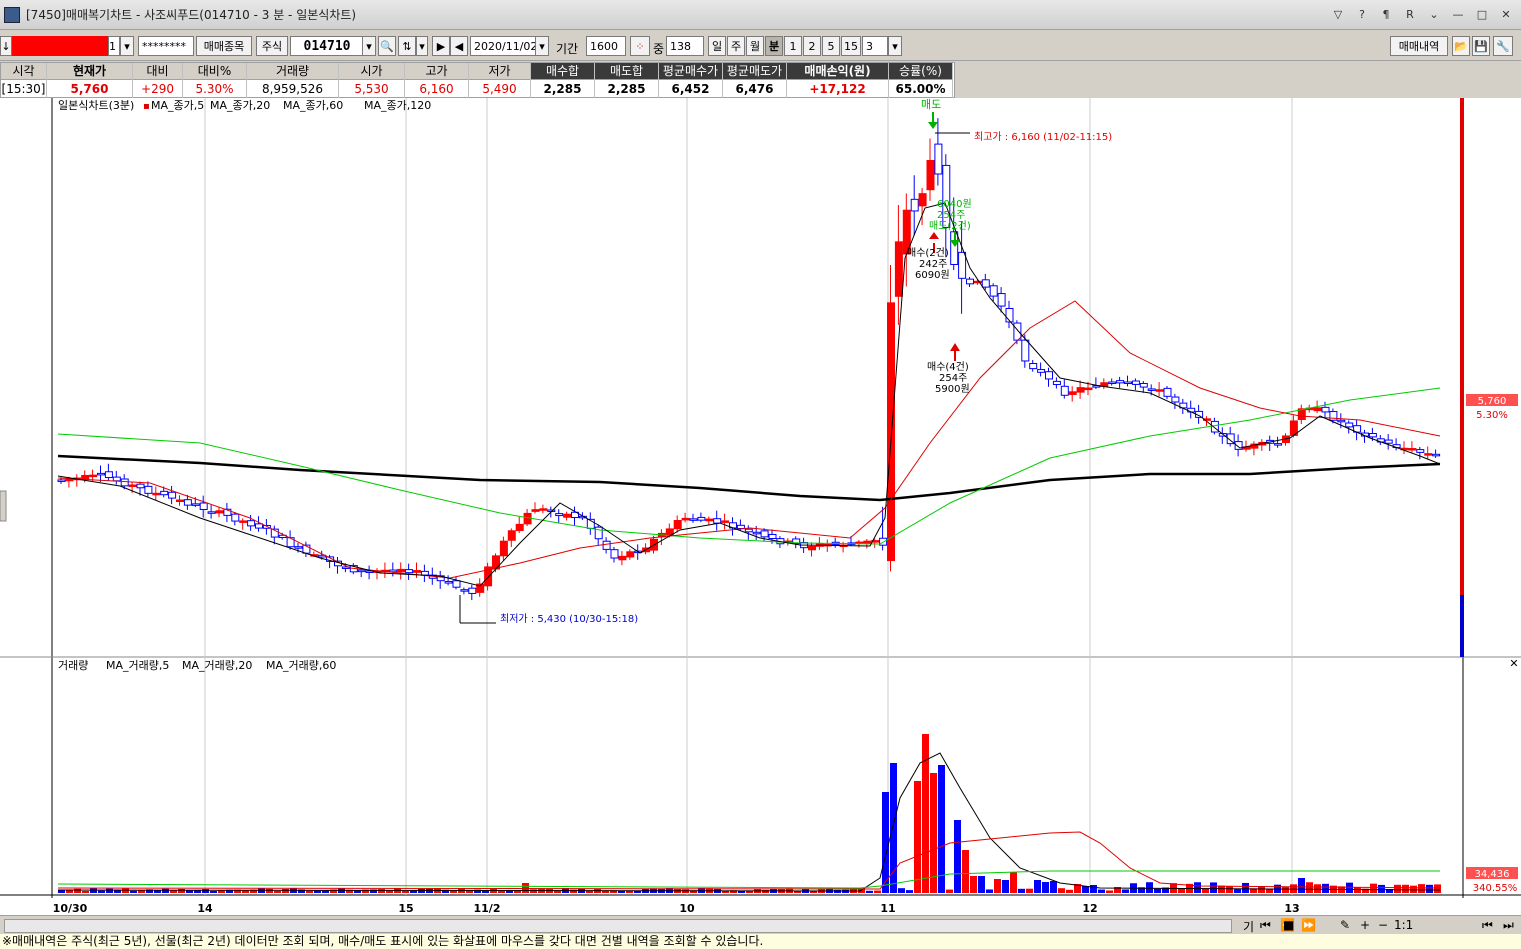  Describe the element at coordinates (1487, 925) in the screenshot. I see `nav-begin-icon: ⏮` at that location.